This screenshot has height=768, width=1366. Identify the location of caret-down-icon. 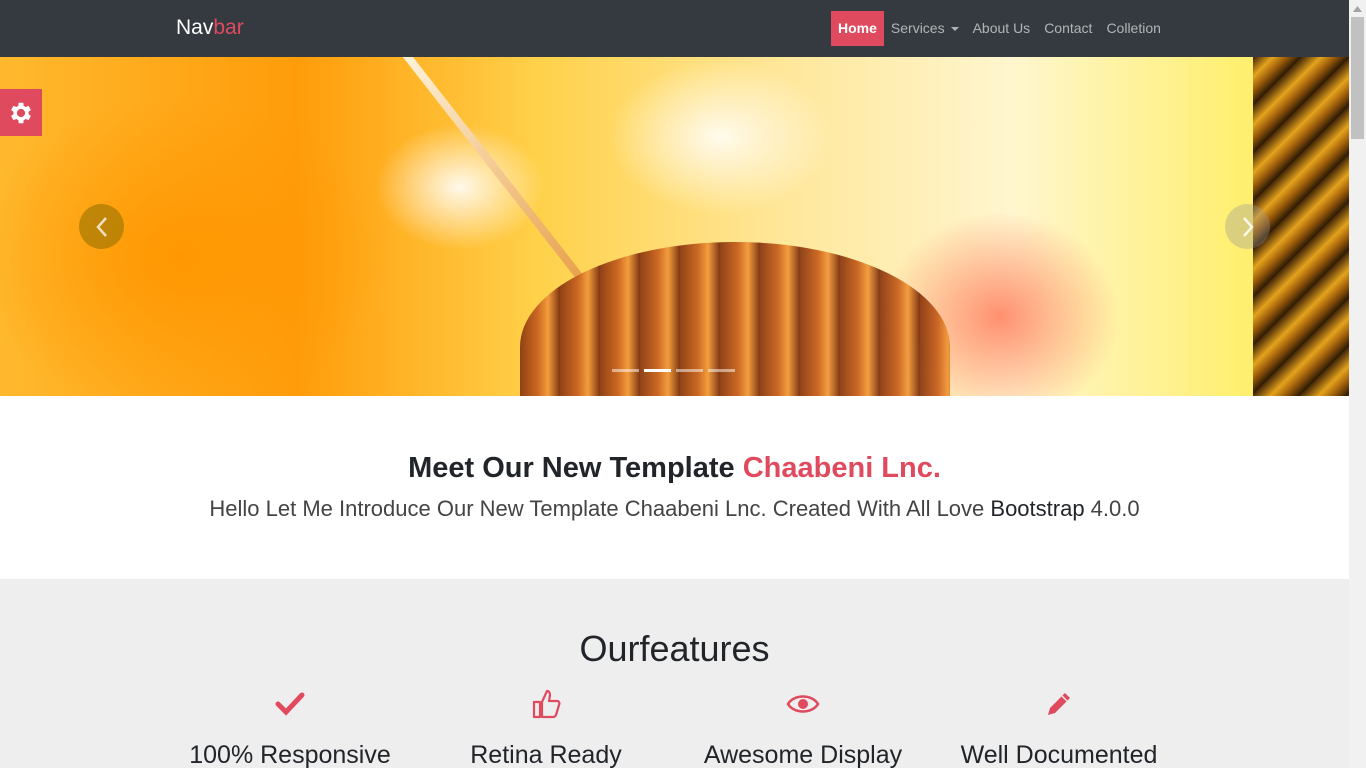
(954, 29).